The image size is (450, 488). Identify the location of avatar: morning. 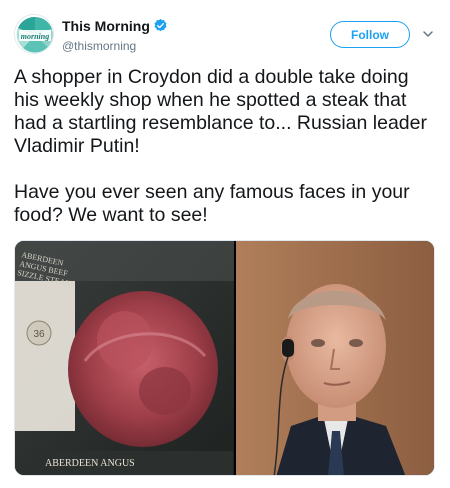
(34, 34).